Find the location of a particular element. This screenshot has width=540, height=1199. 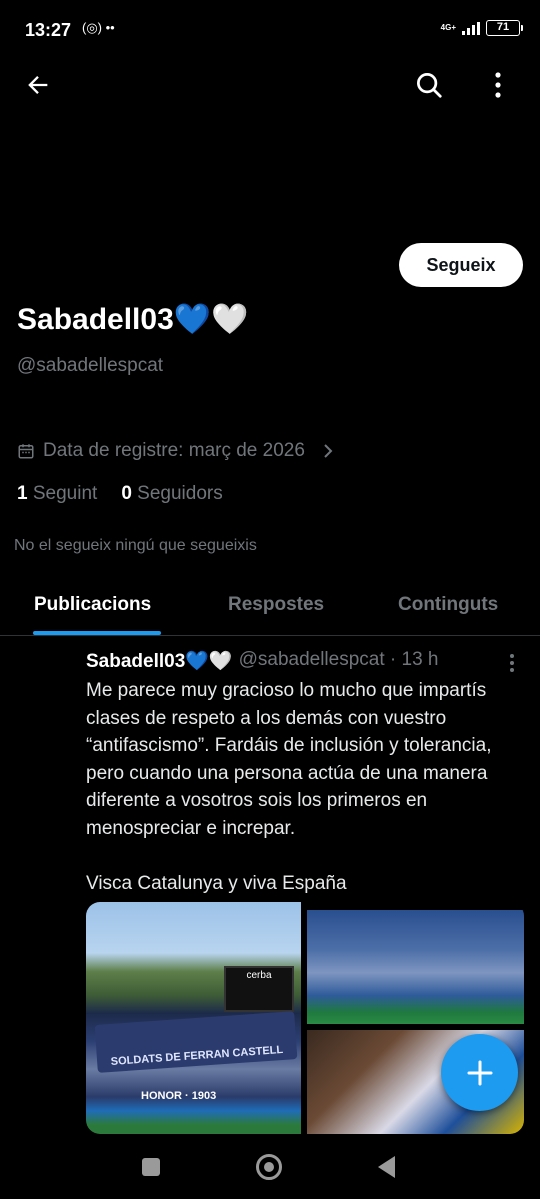

circle-icon is located at coordinates (269, 1167).